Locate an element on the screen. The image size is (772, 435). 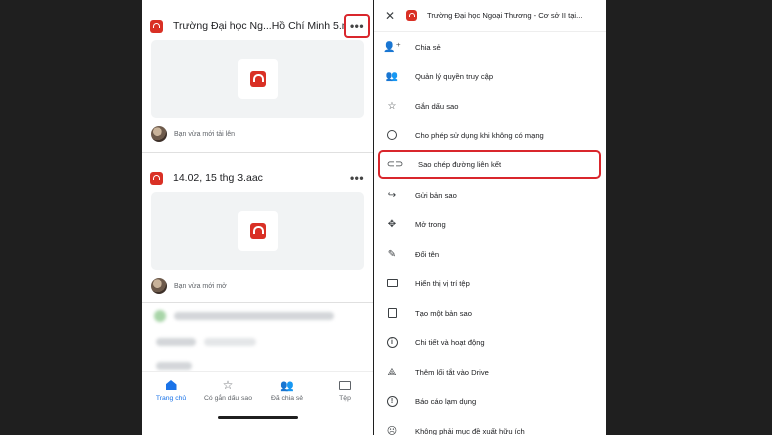
report-icon: ! is located at coordinates (392, 401).